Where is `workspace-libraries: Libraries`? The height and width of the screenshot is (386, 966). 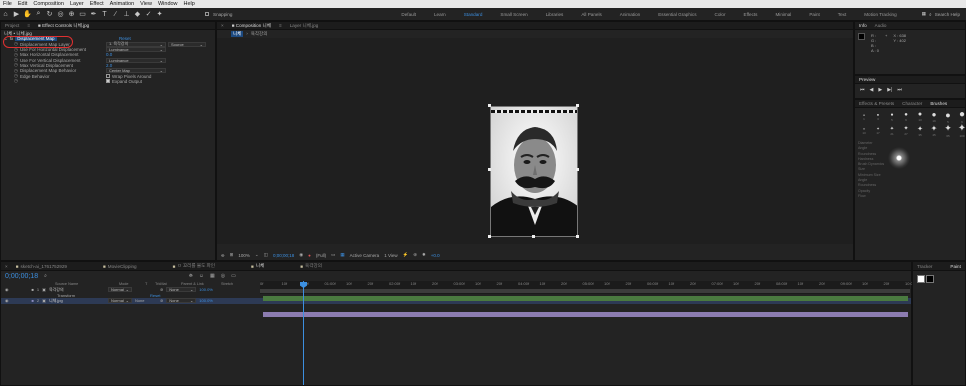 workspace-libraries: Libraries is located at coordinates (555, 14).